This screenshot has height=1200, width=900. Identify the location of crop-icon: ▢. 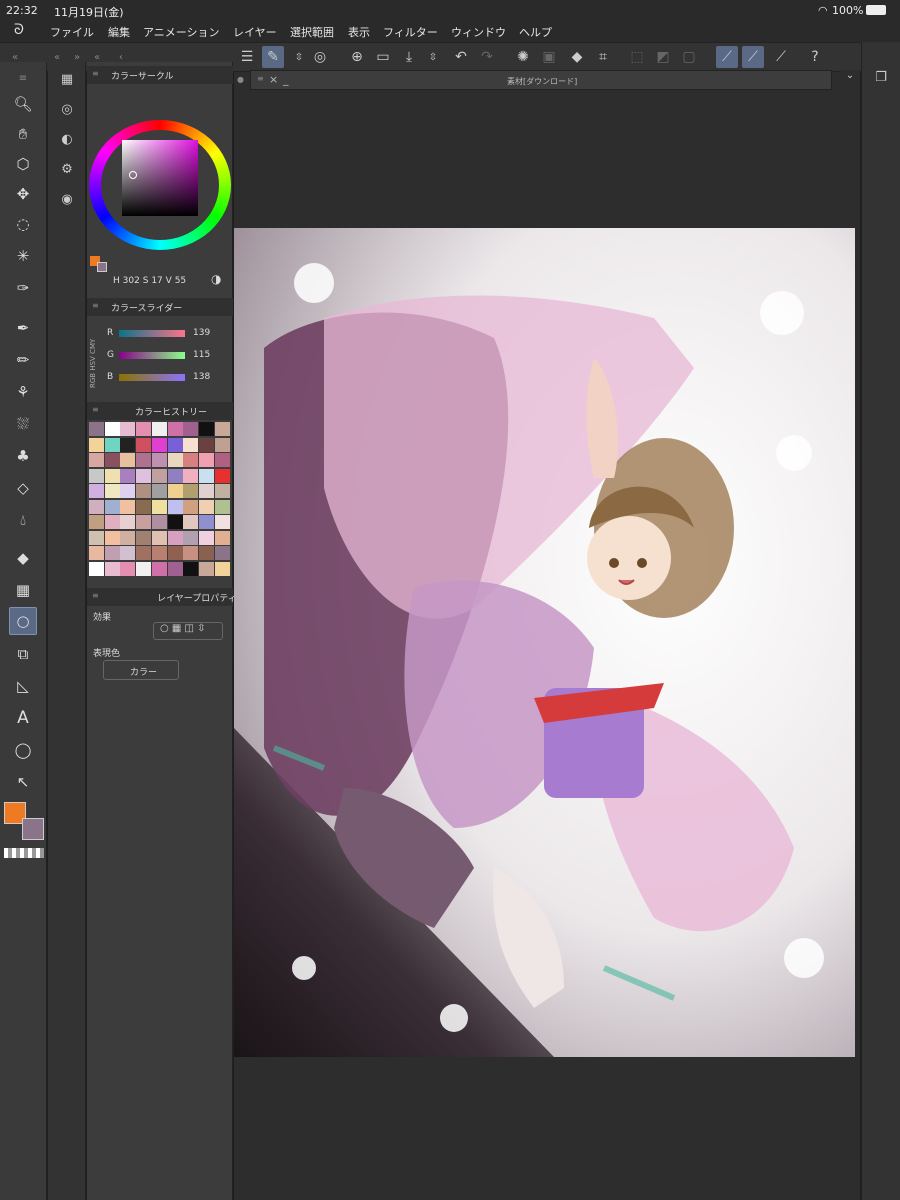
(689, 57).